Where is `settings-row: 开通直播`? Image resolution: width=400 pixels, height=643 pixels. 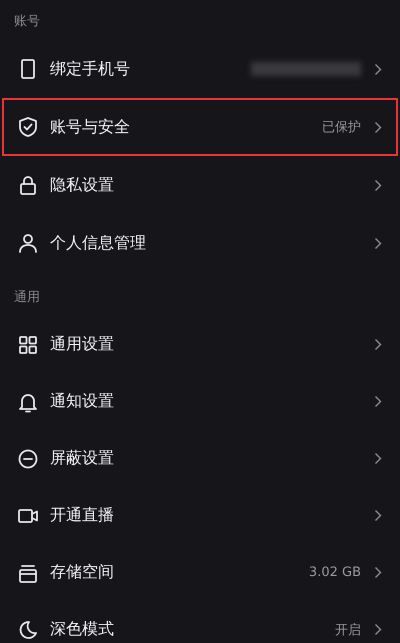
settings-row: 开通直播 is located at coordinates (200, 515).